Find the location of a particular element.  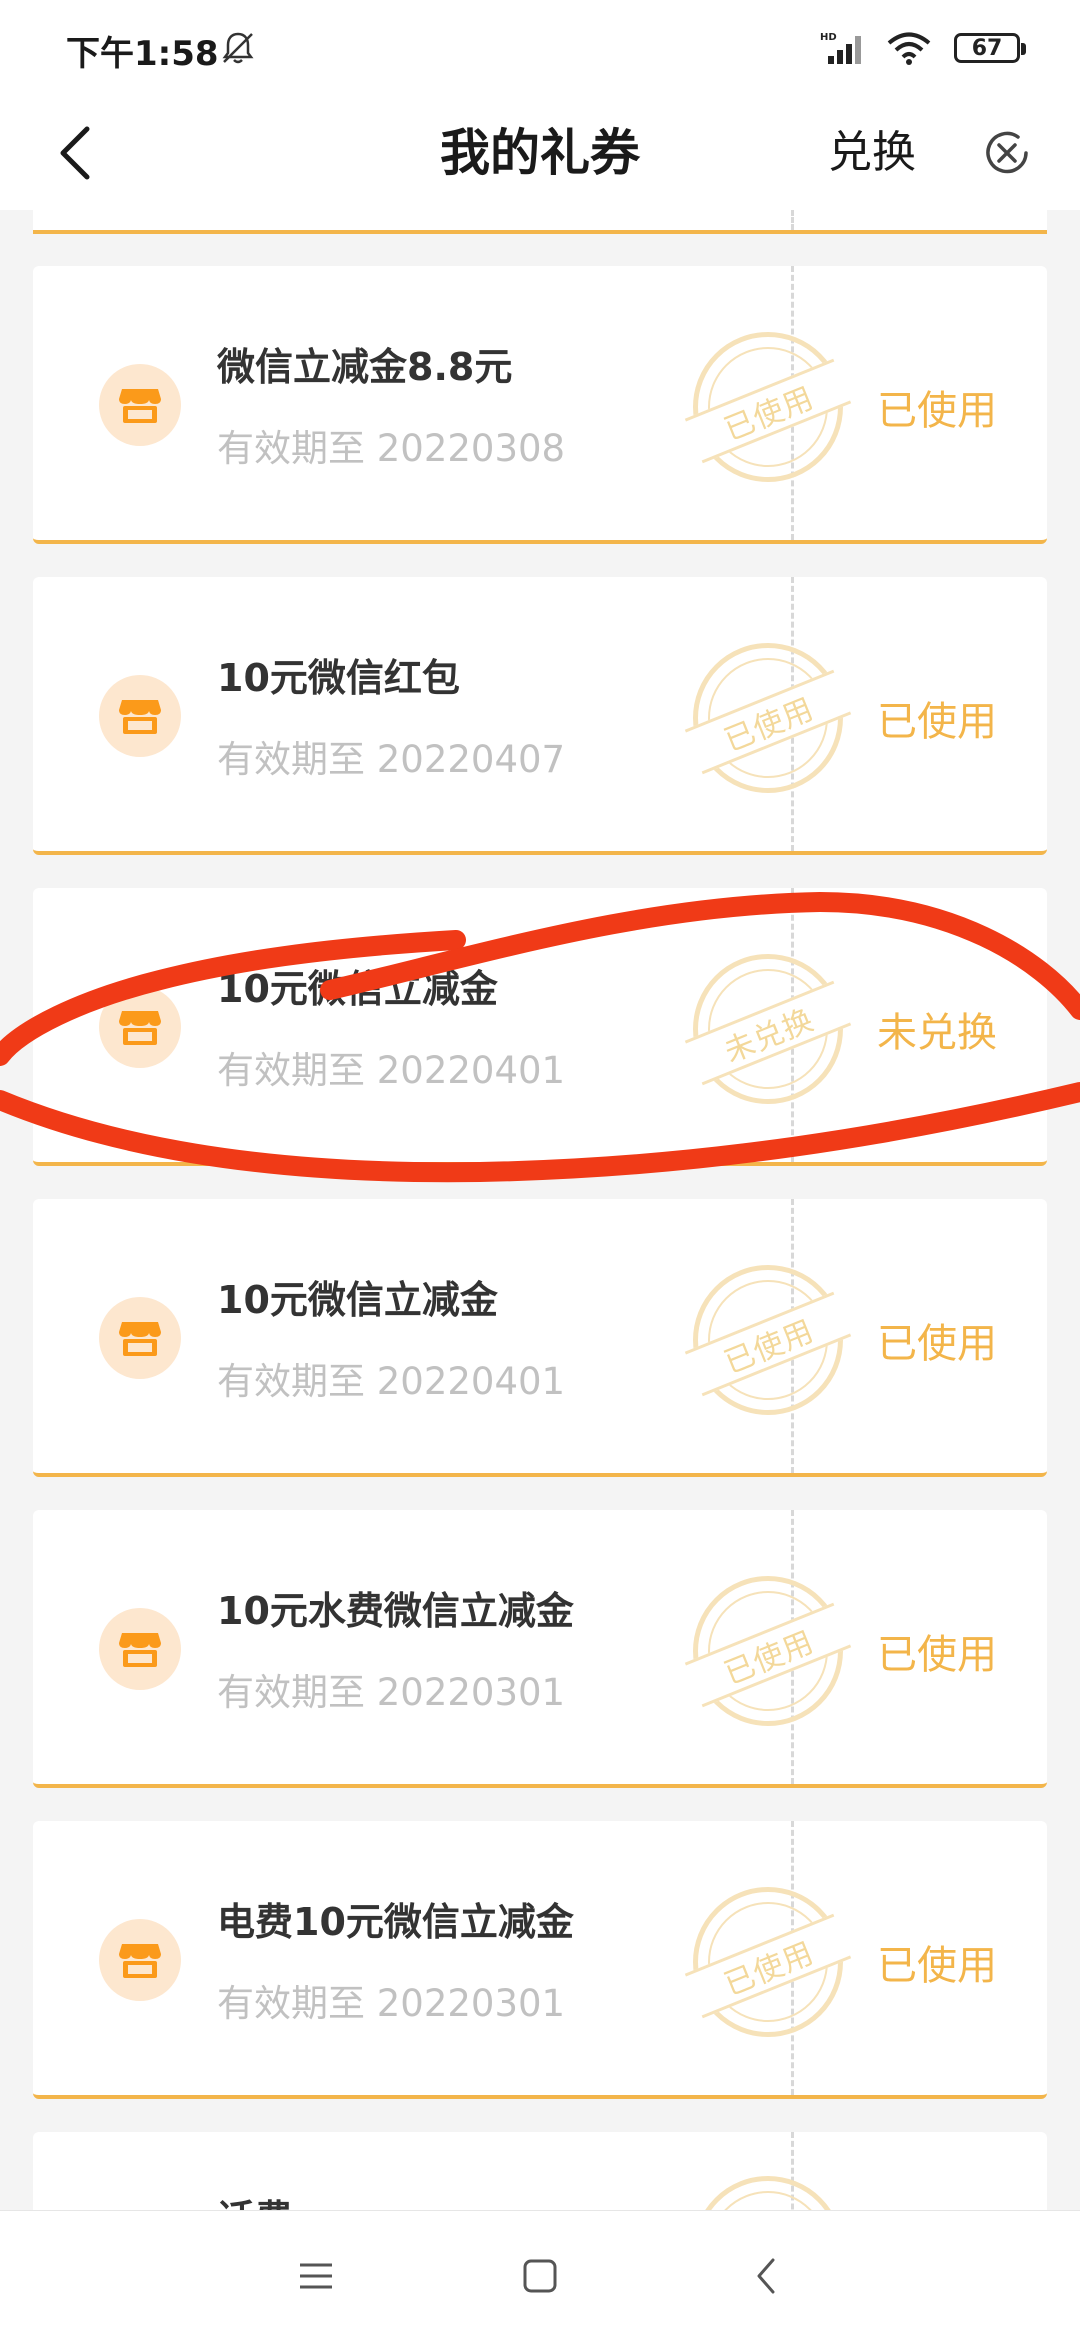

system-back-button is located at coordinates (766, 2276).